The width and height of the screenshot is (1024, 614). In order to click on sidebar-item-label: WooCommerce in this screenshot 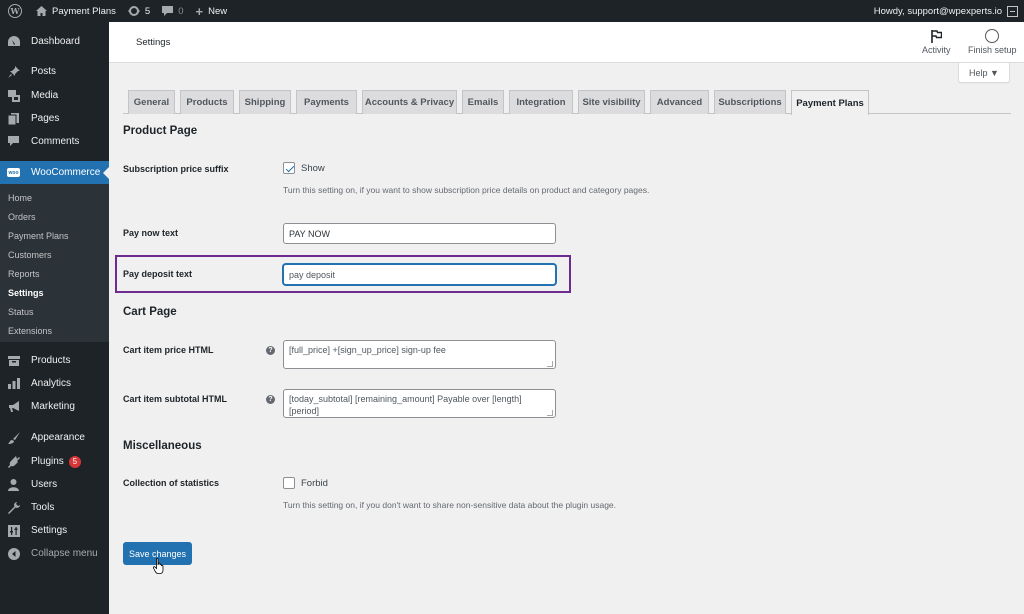, I will do `click(66, 172)`.